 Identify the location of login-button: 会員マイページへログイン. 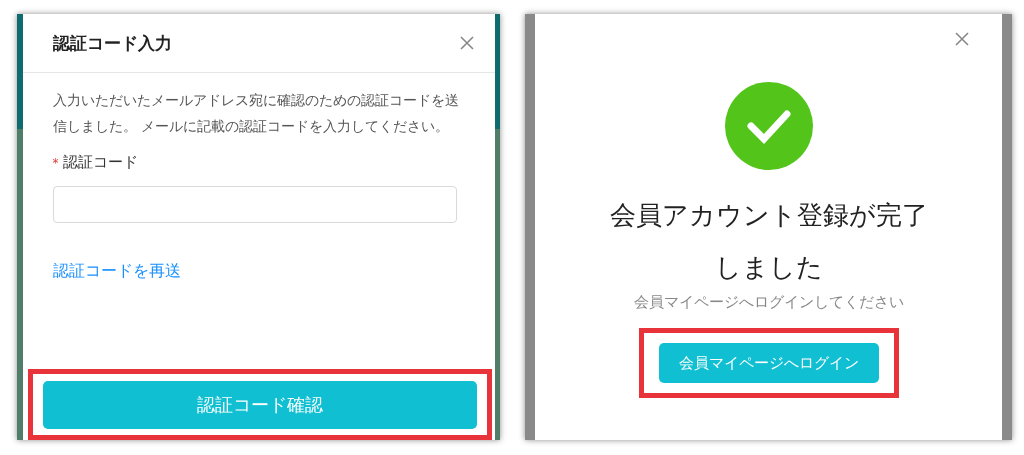
(768, 363).